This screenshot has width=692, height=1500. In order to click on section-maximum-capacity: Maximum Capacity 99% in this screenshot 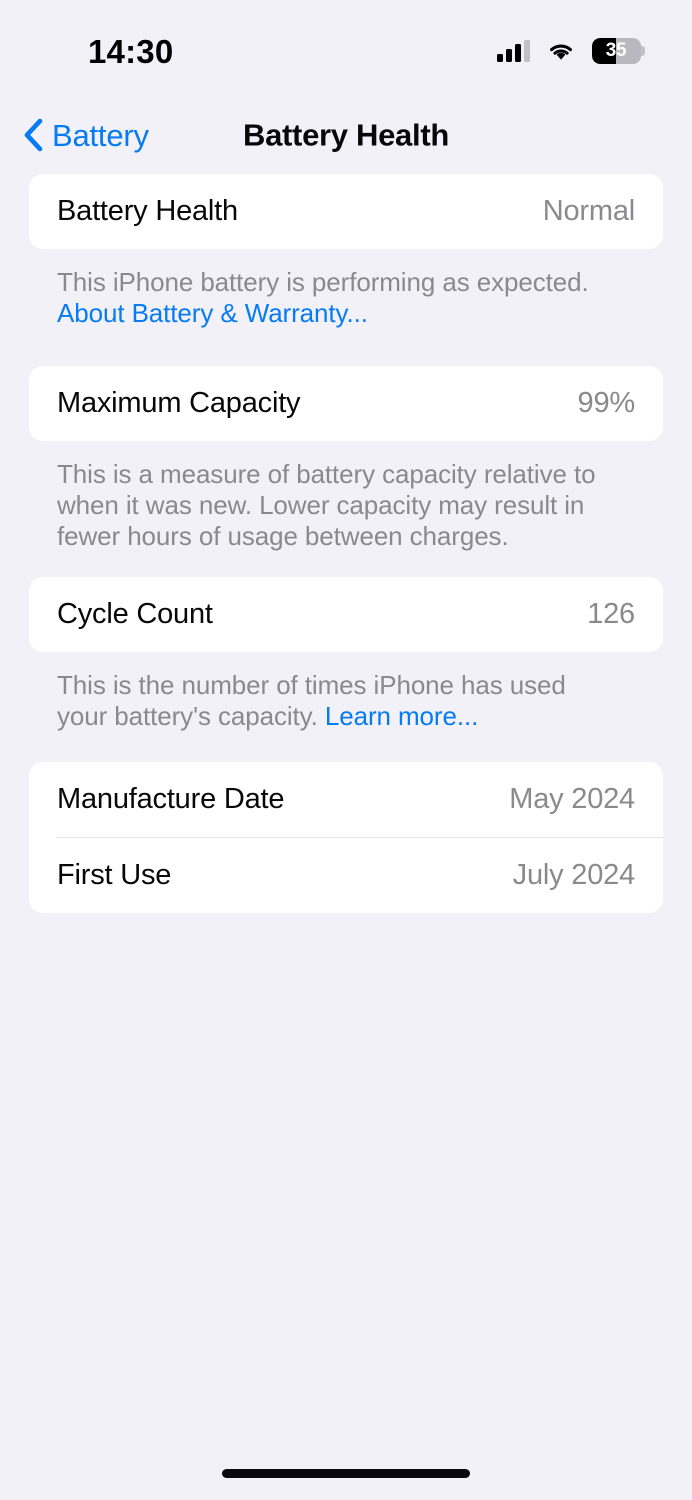, I will do `click(346, 404)`.